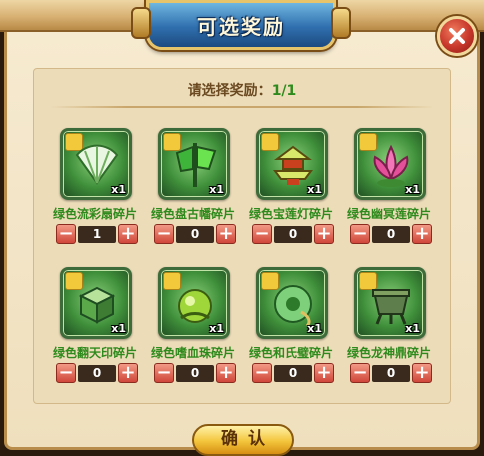 Image resolution: width=484 pixels, height=456 pixels. What do you see at coordinates (242, 107) in the screenshot?
I see `divider` at bounding box center [242, 107].